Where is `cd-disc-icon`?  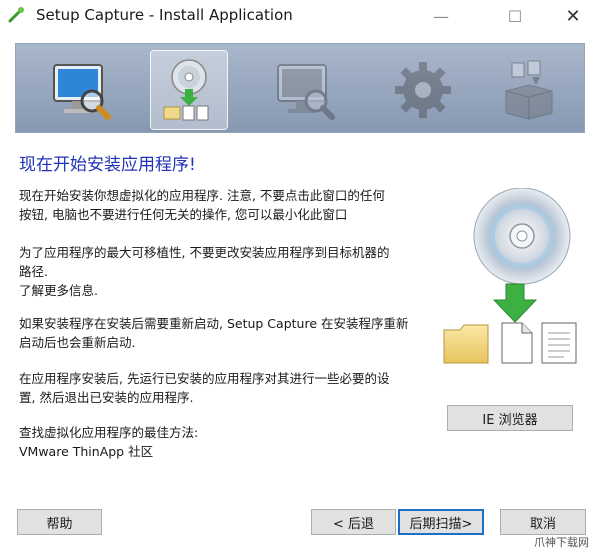
cd-disc-icon is located at coordinates (522, 236).